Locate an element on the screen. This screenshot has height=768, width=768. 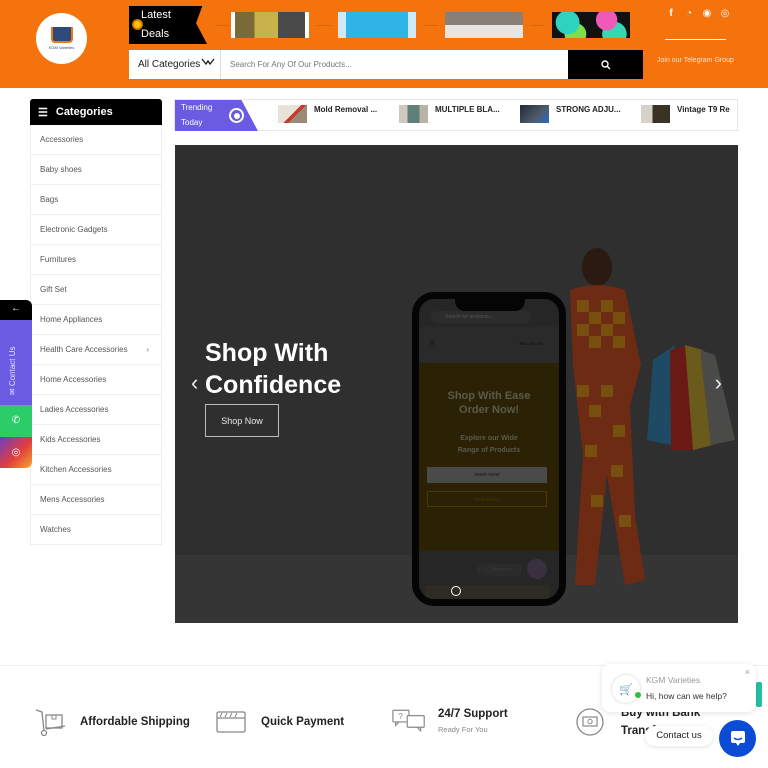
chevron-down-icon is located at coordinates (208, 63).